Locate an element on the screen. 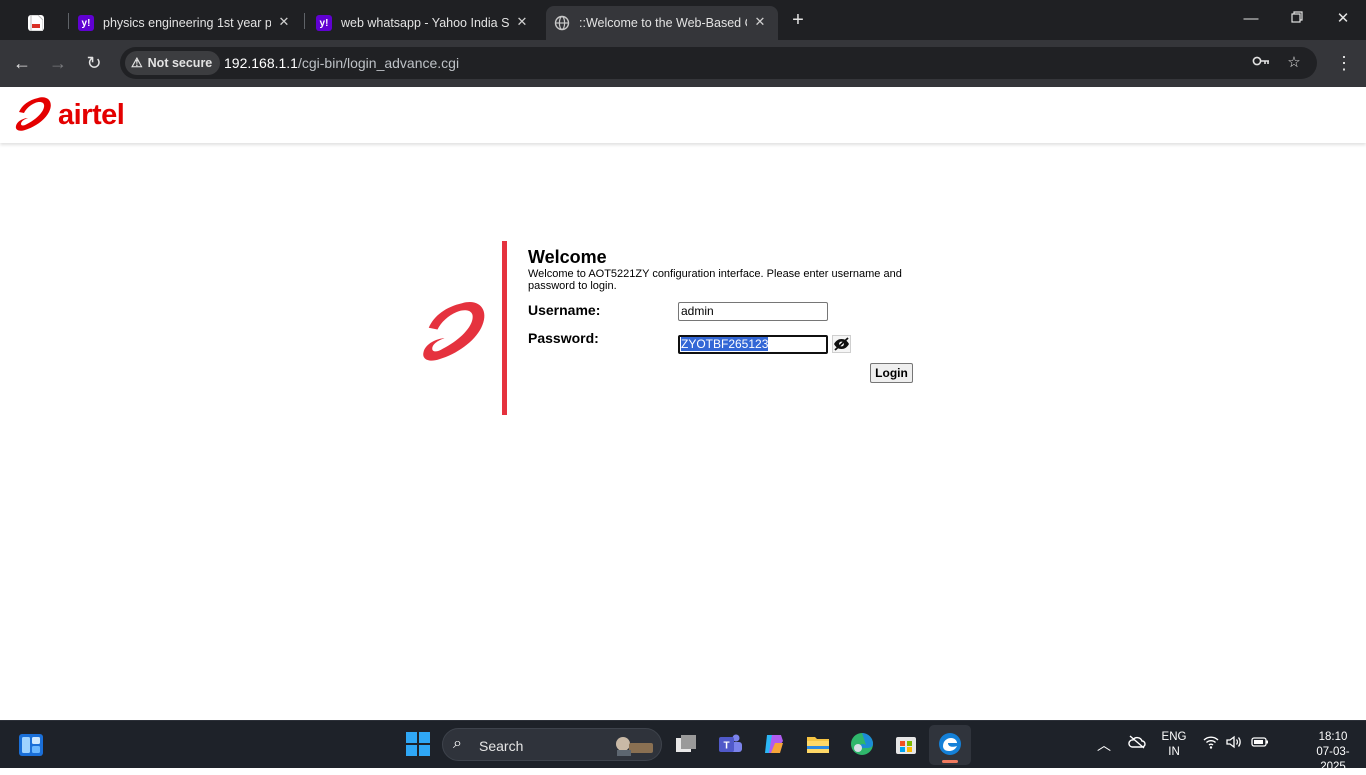  tab-whatsapp-search: y! web whatsapp - Yahoo India Se ✕ is located at coordinates (424, 23).